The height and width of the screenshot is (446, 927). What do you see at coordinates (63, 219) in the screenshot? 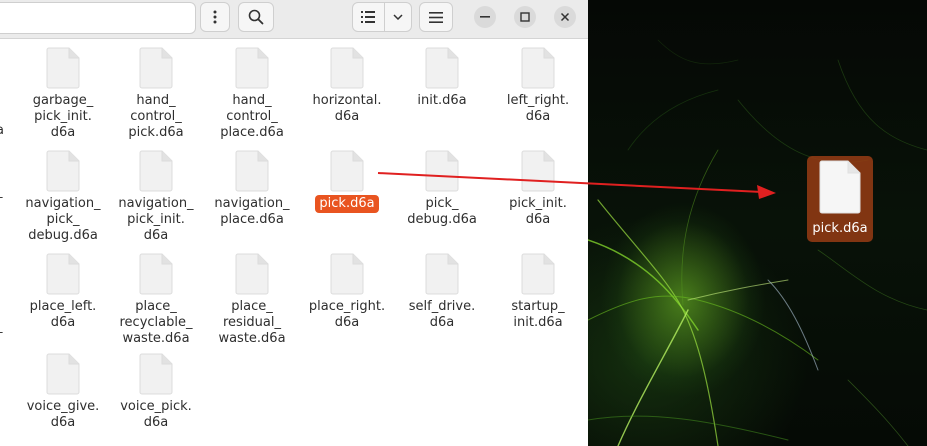
I see `file-label: navigation_ pick_ debug.d6a` at bounding box center [63, 219].